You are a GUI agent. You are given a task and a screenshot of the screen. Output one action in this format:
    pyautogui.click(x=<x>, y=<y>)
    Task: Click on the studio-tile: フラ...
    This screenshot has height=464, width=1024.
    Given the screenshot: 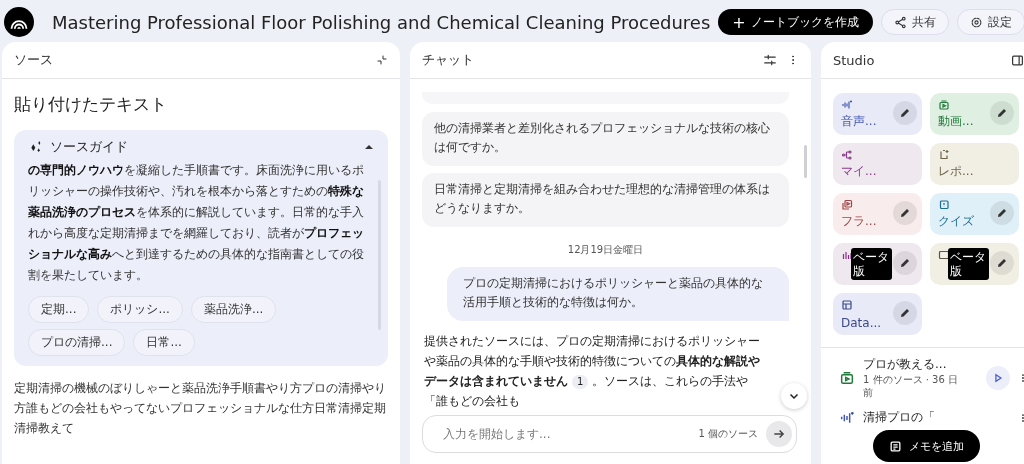 What is the action you would take?
    pyautogui.click(x=877, y=214)
    